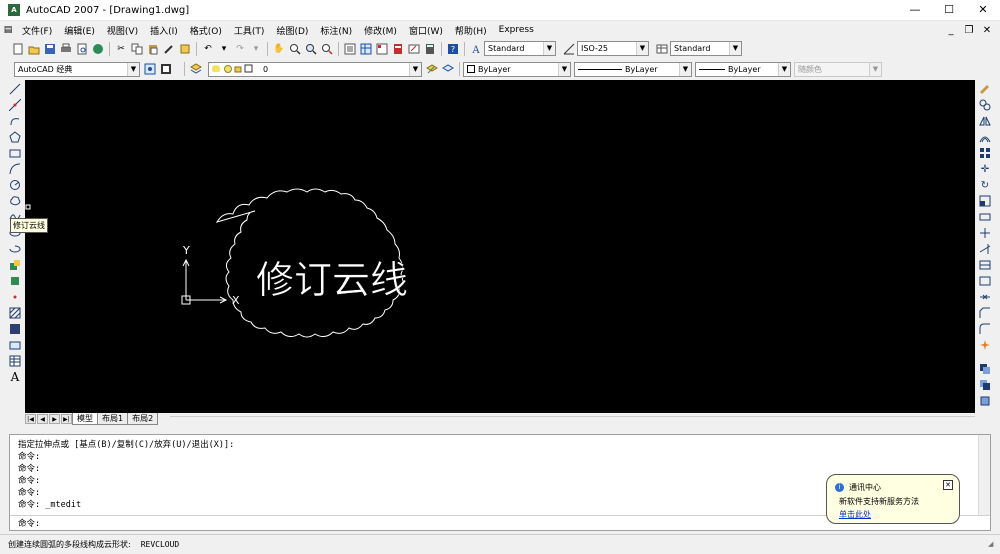 The height and width of the screenshot is (554, 1000). I want to click on join-icon, so click(985, 297).